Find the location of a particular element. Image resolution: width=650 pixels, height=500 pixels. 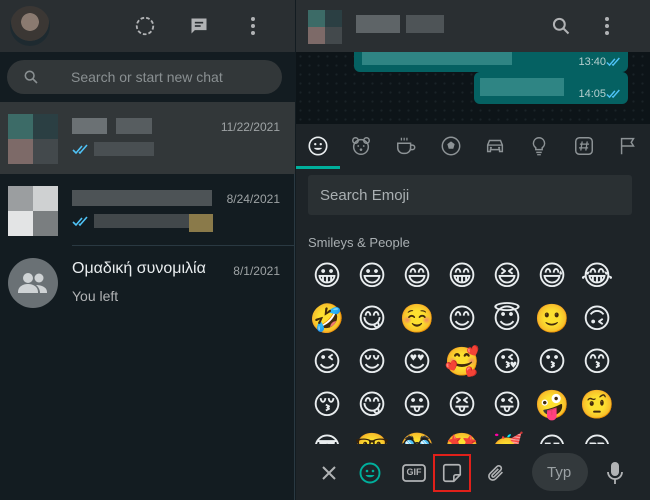

emoji-item: 🤓 is located at coordinates (372, 437).